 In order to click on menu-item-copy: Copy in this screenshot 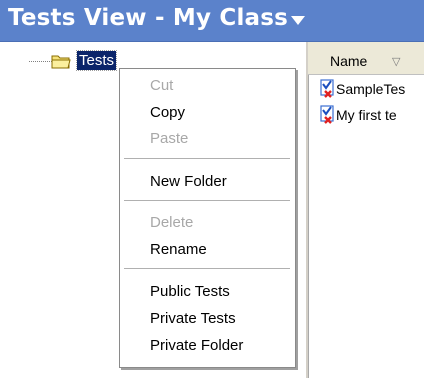, I will do `click(167, 113)`.